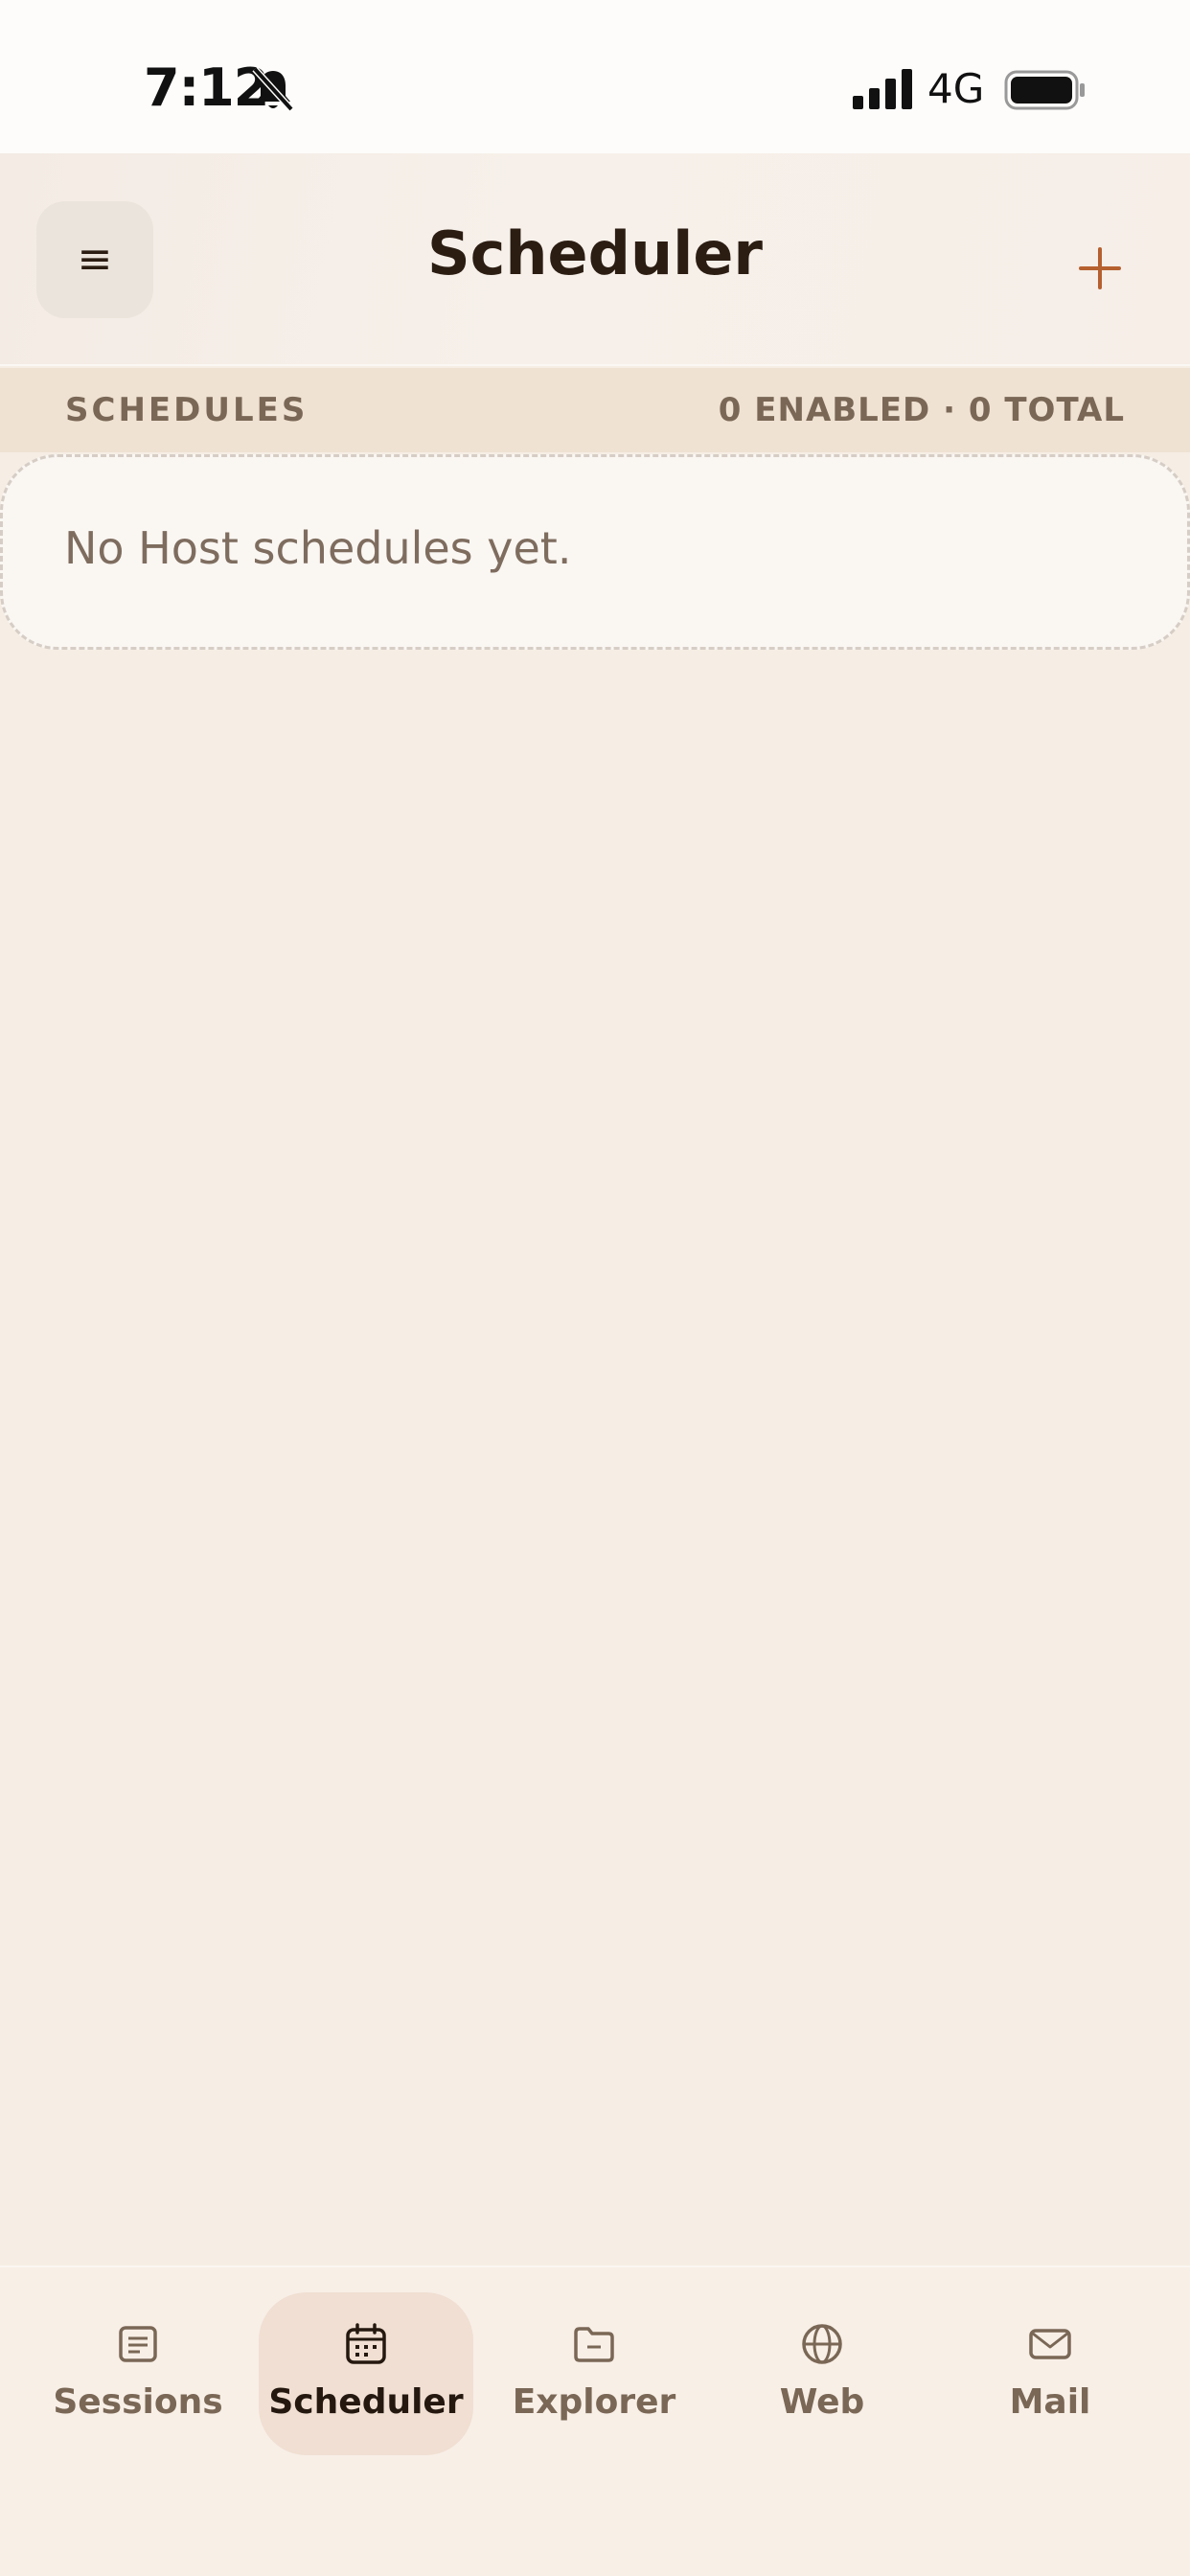 This screenshot has height=2576, width=1190. Describe the element at coordinates (138, 2373) in the screenshot. I see `tab-sessions: Sessions` at that location.